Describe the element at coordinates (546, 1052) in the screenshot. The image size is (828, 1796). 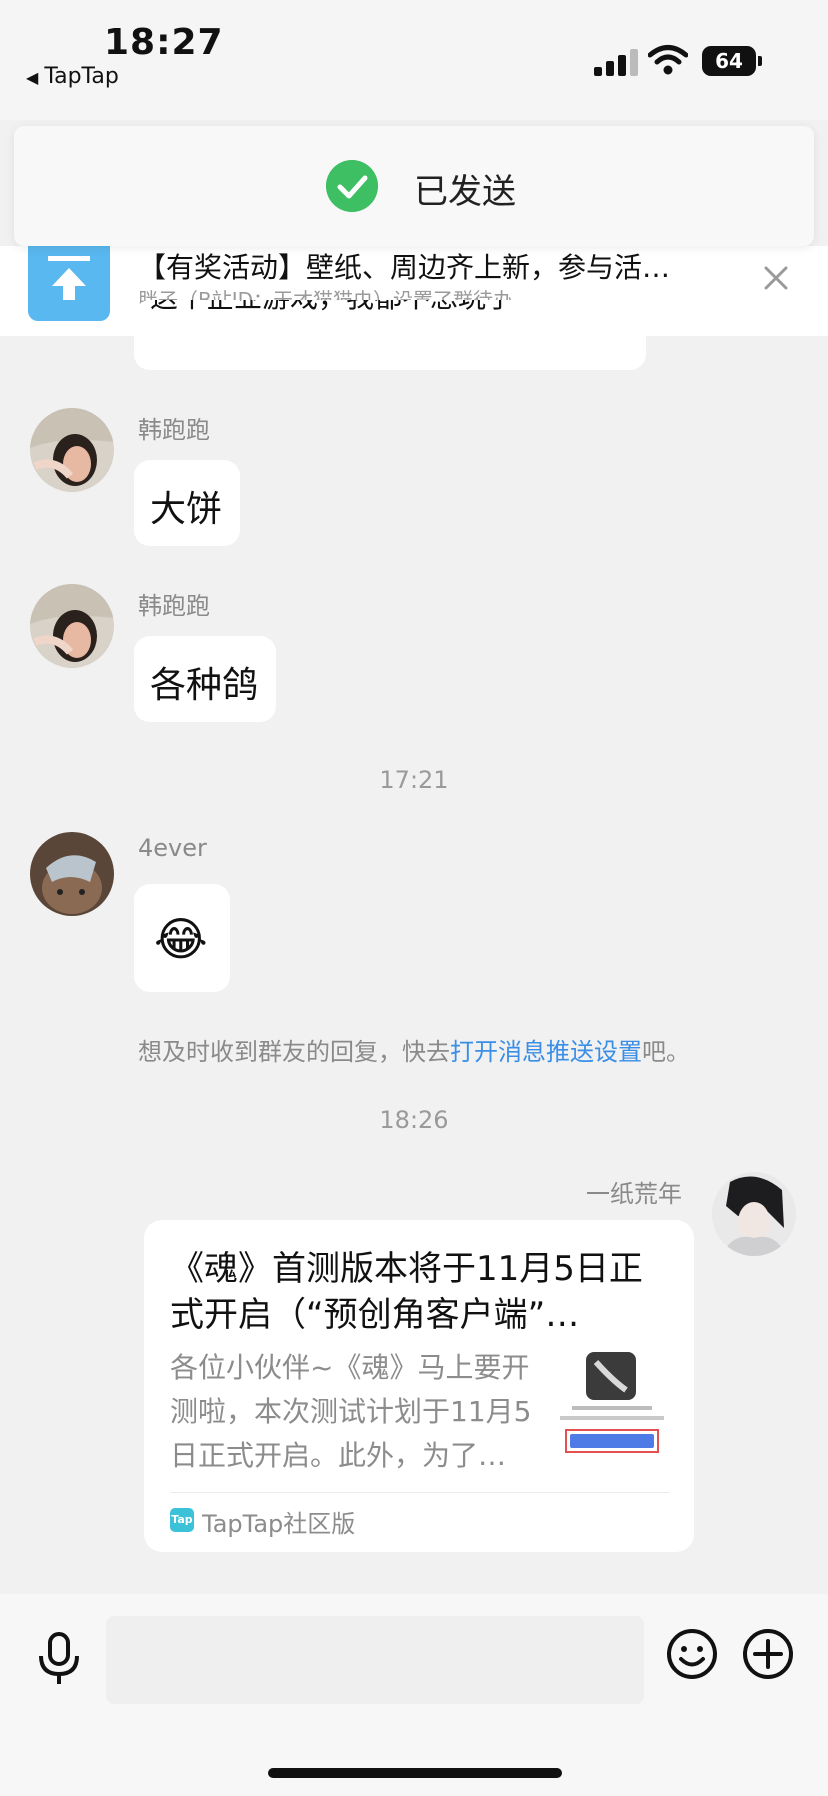
I see `open-push-settings-link: 打开消息推送设置` at that location.